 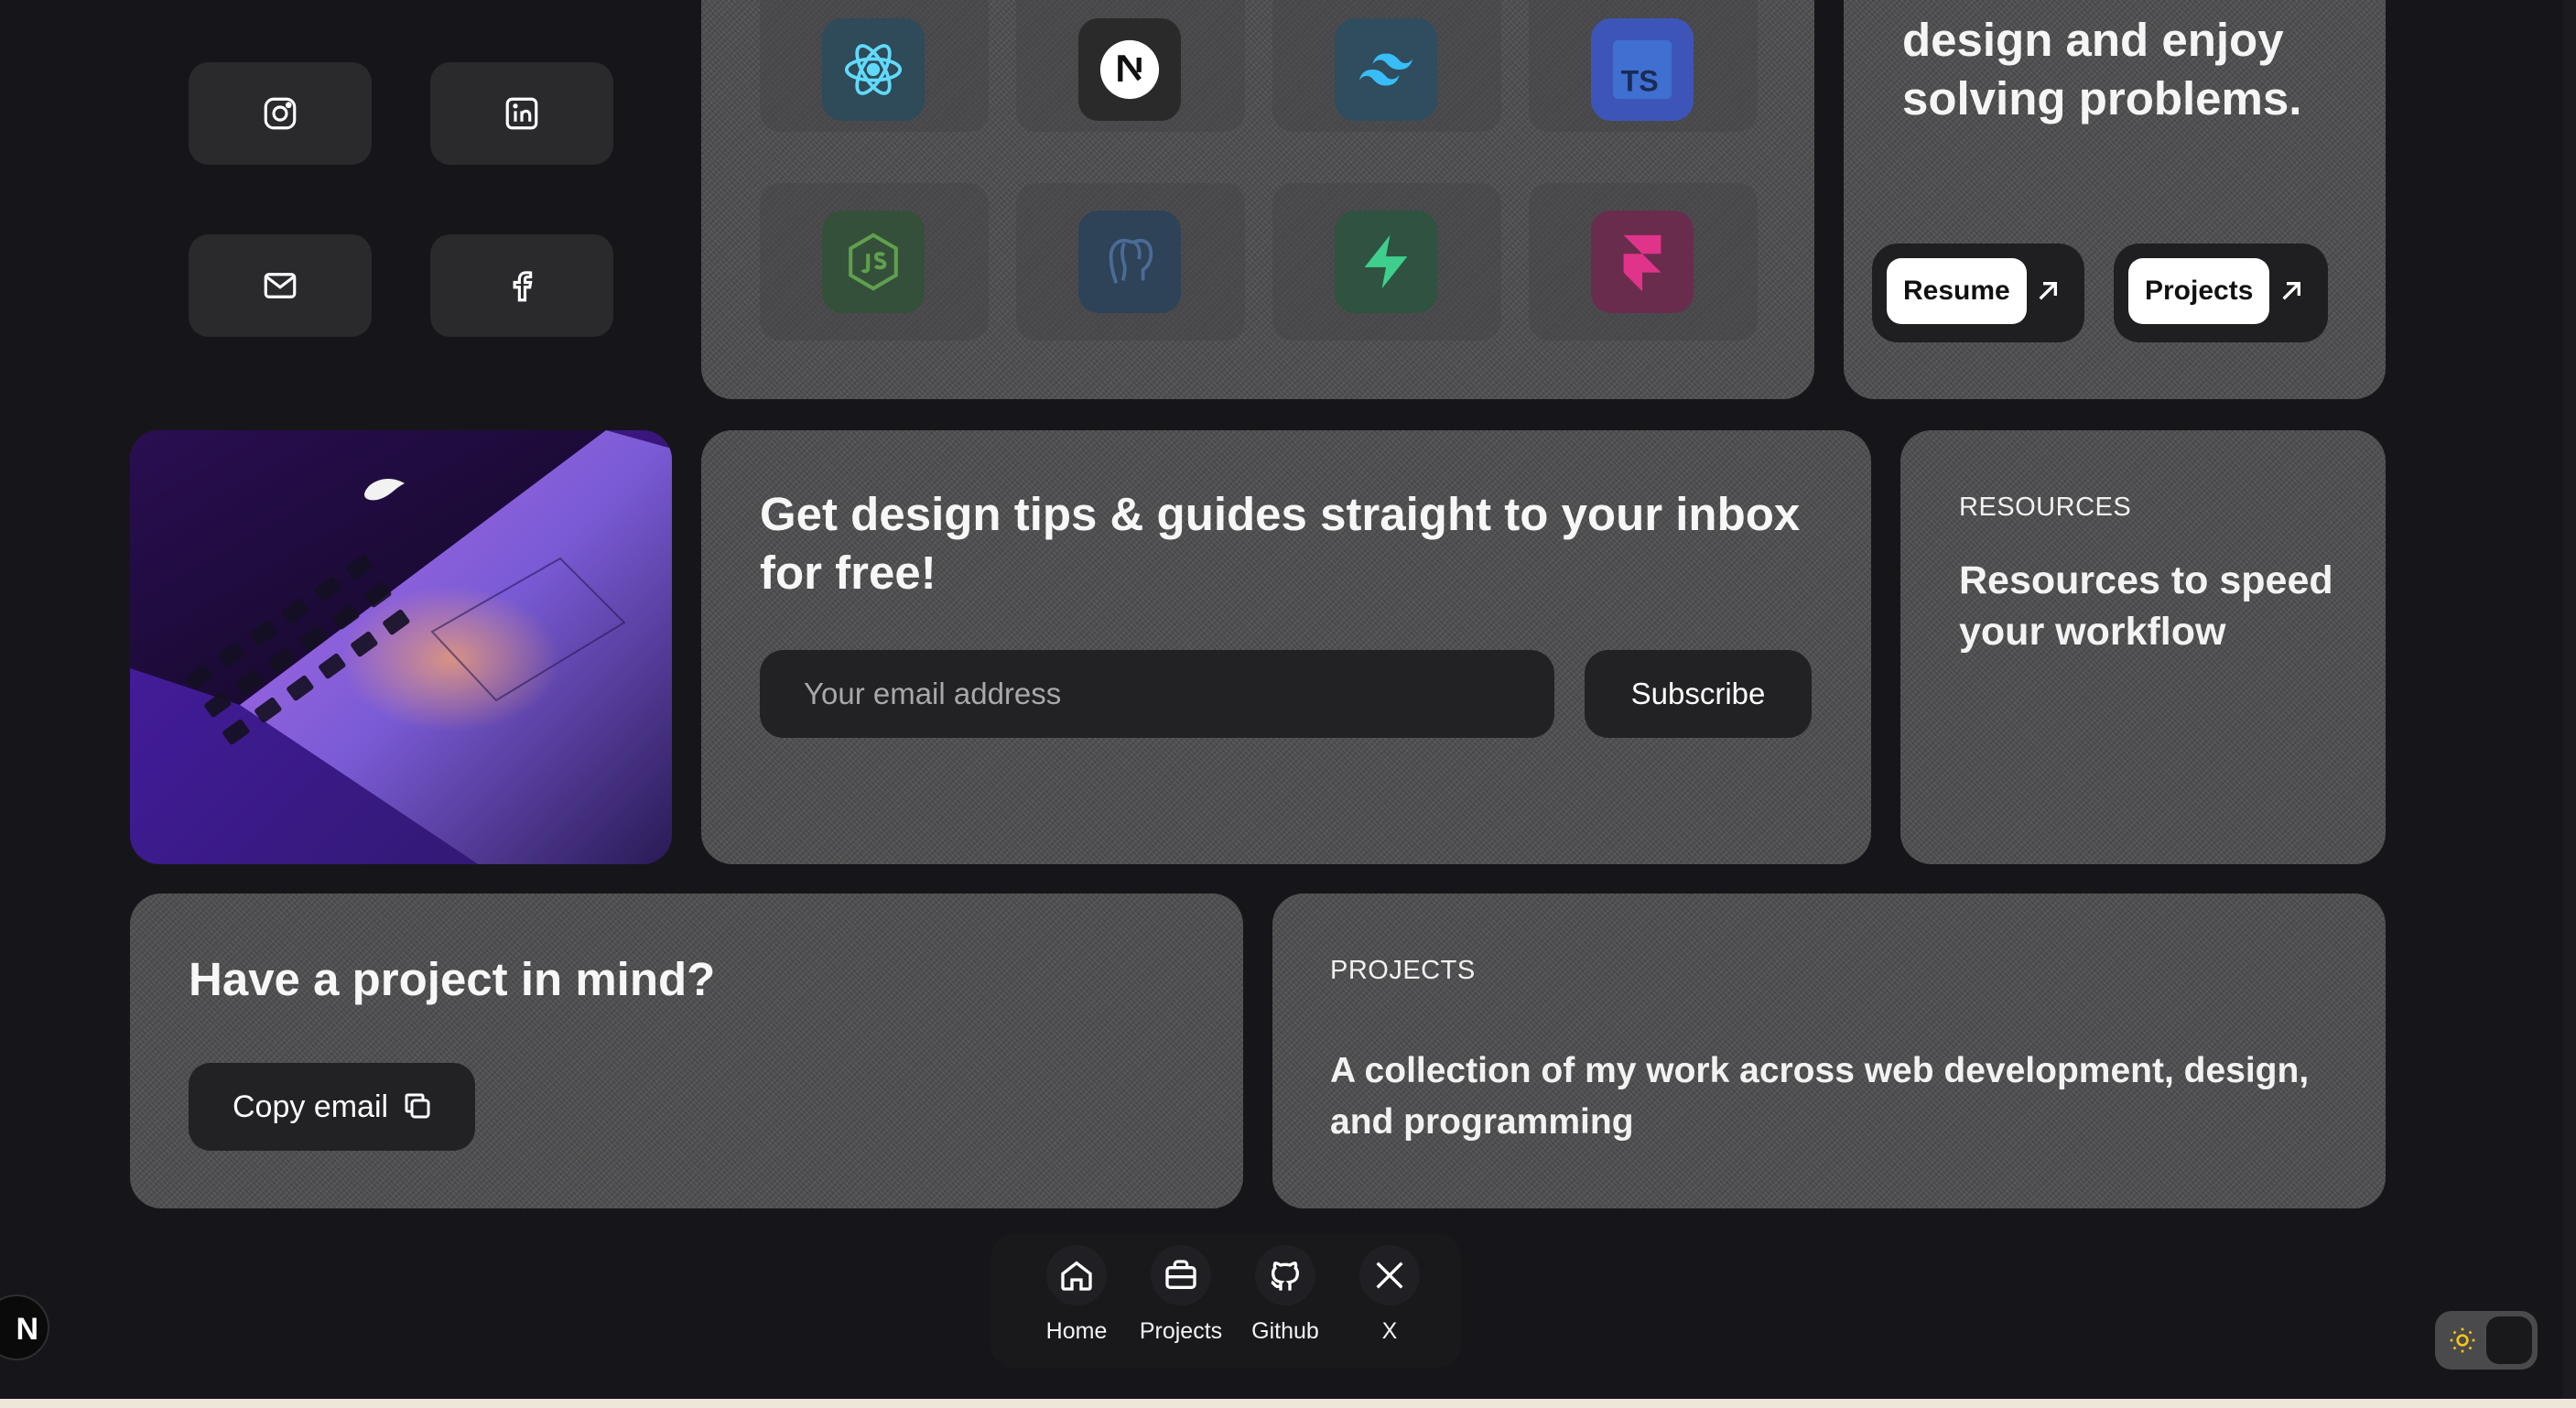 I want to click on github-icon, so click(x=1286, y=1276).